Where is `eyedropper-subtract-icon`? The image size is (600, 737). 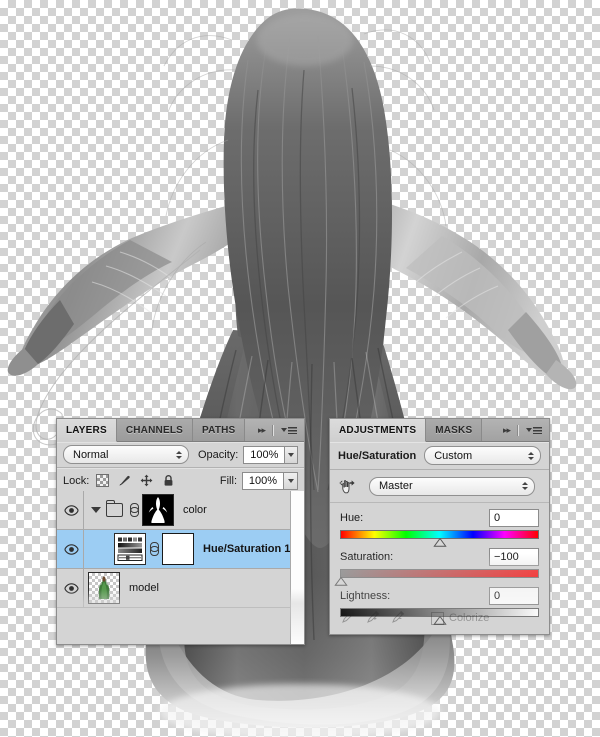 eyedropper-subtract-icon is located at coordinates (398, 618).